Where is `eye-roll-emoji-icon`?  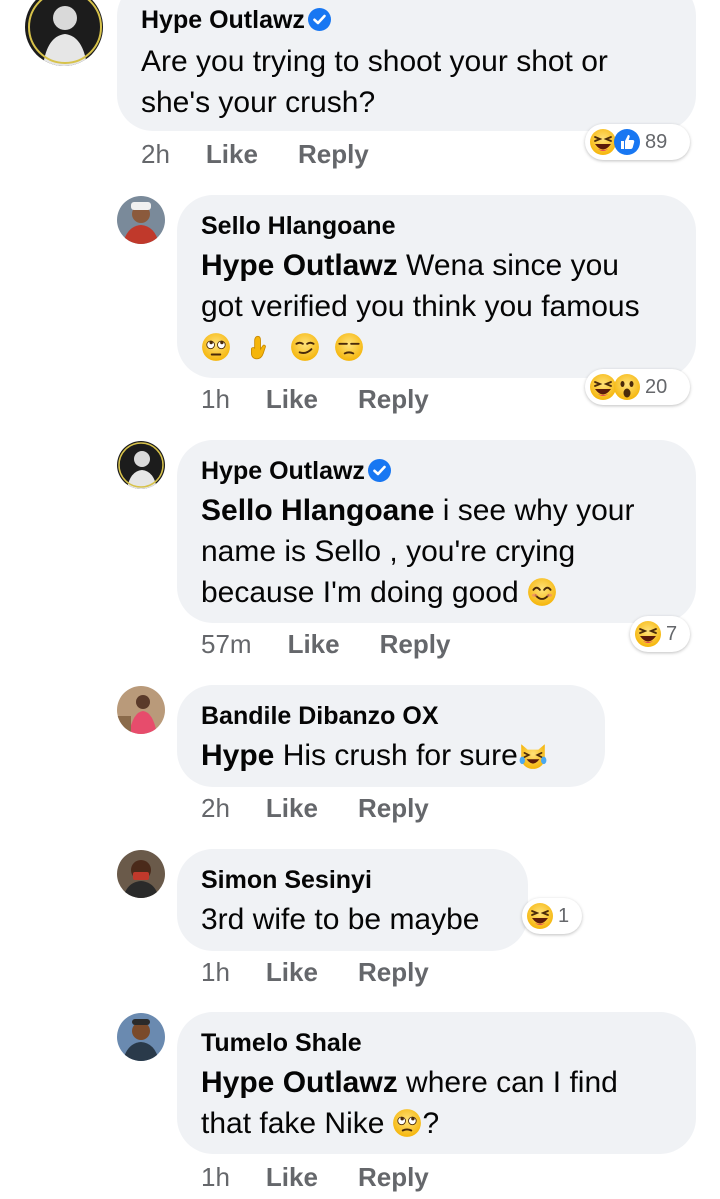 eye-roll-emoji-icon is located at coordinates (216, 347).